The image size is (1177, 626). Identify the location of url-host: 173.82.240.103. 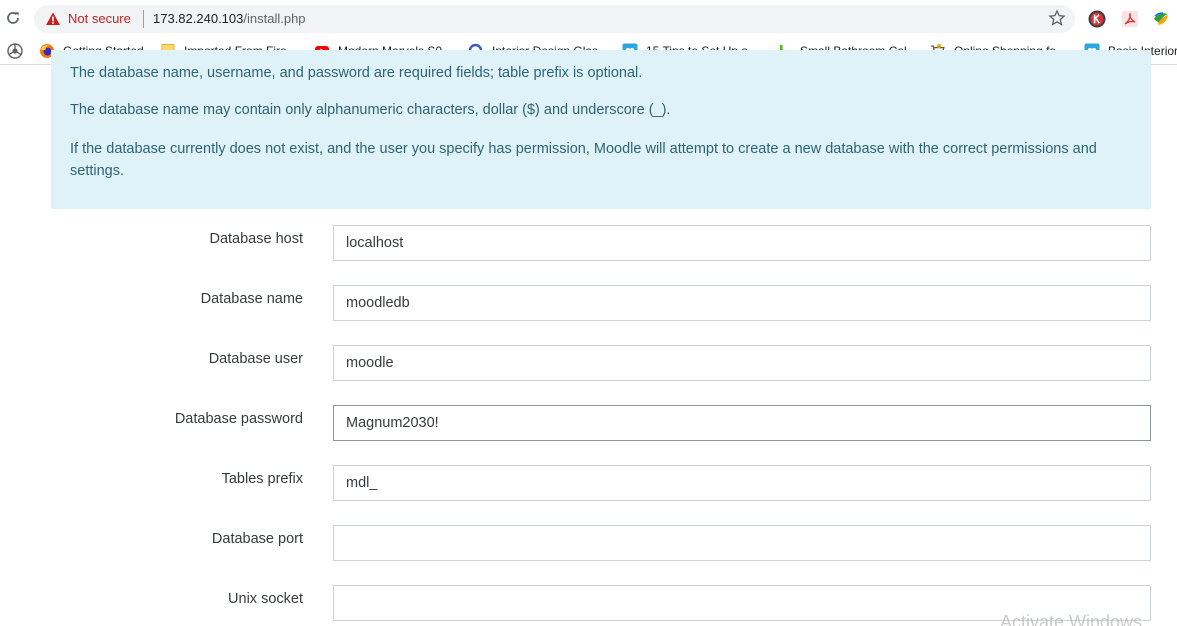
(198, 18).